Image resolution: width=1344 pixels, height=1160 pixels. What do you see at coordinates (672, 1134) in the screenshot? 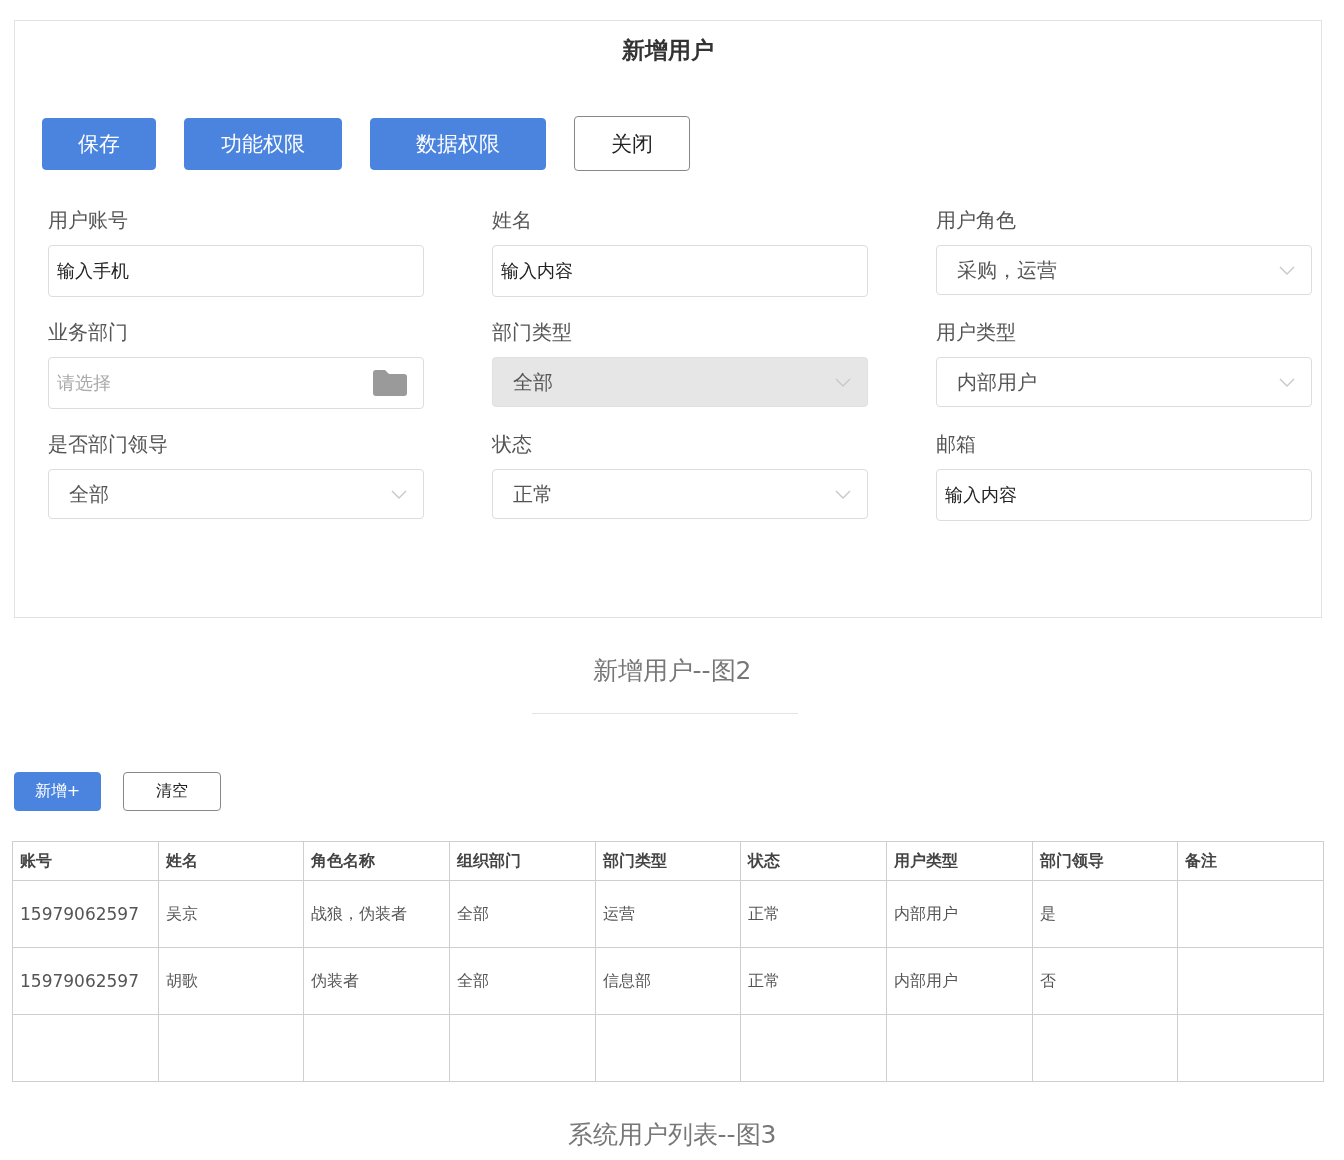
I see `figure-caption: 系统用户列表--图3` at bounding box center [672, 1134].